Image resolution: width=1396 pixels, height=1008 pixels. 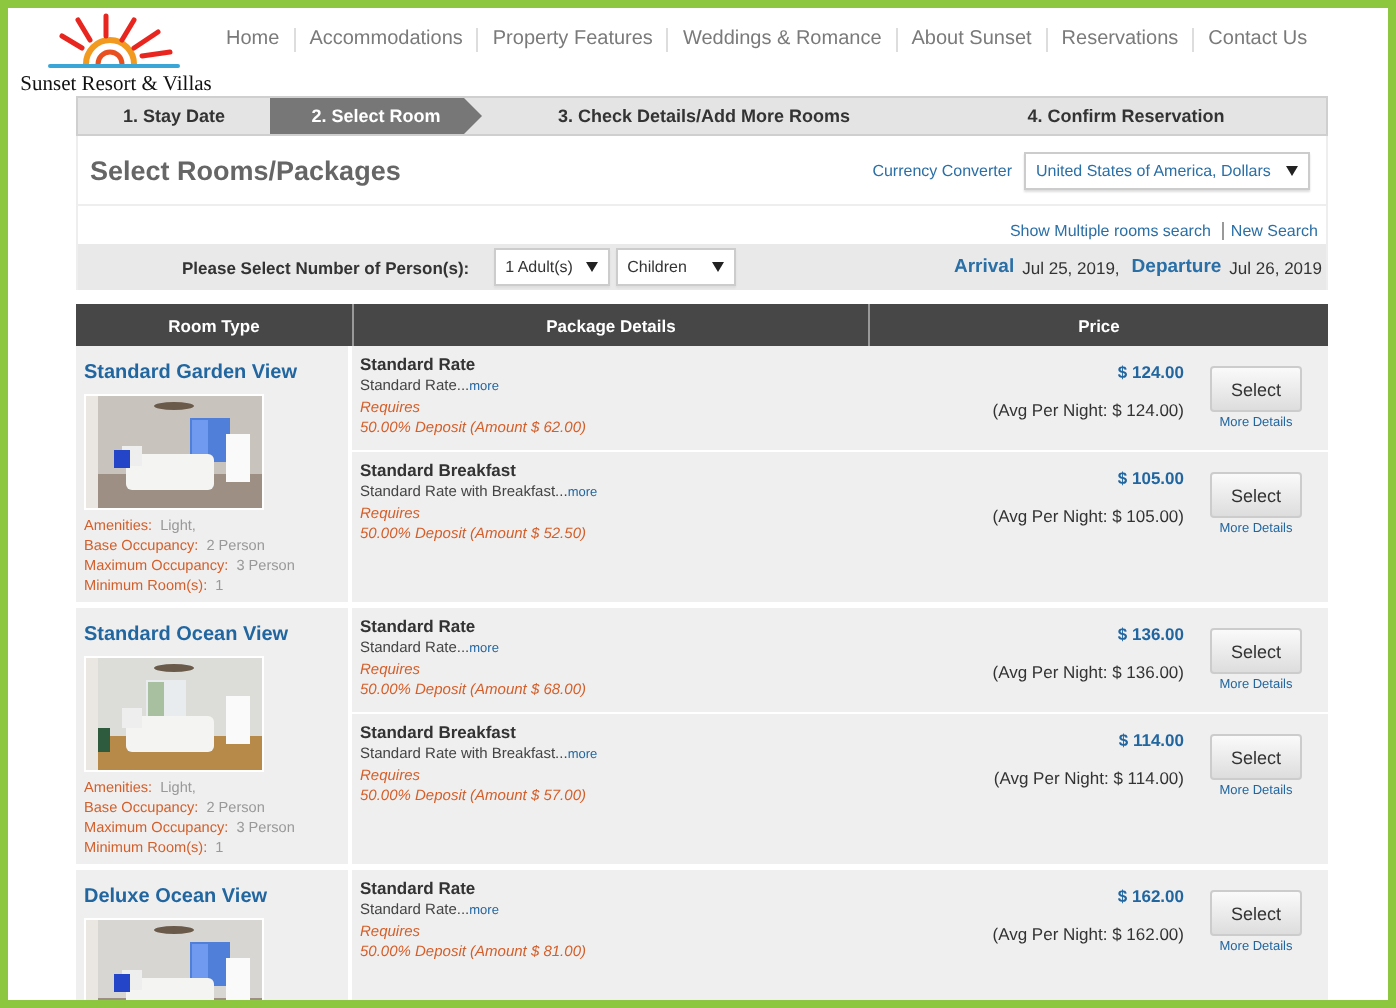 I want to click on arrival-label: Arrival, so click(x=984, y=267).